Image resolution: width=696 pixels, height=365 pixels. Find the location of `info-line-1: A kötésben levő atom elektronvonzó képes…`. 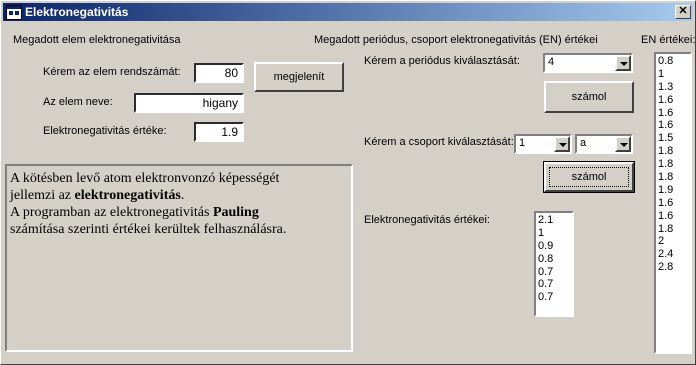

info-line-1: A kötésben levő atom elektronvonzó képes… is located at coordinates (145, 178).